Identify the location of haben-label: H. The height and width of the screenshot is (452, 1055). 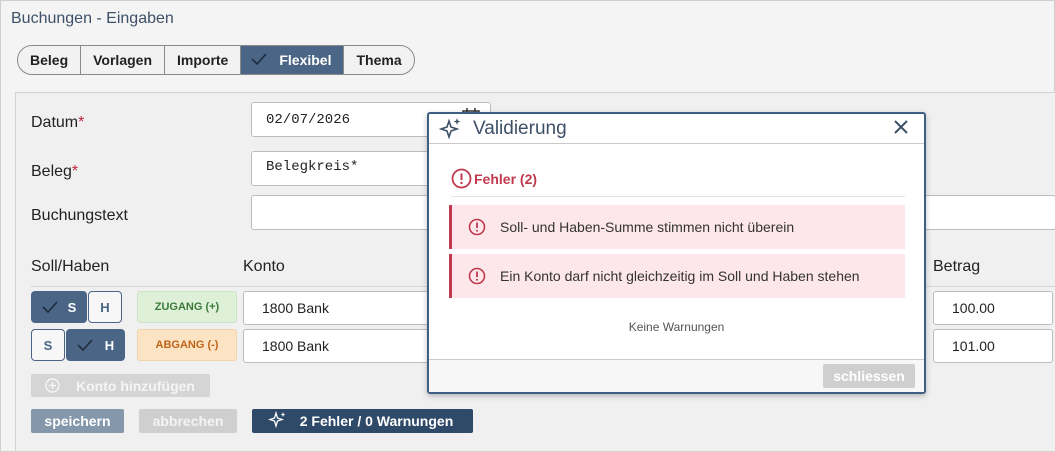
(109, 345).